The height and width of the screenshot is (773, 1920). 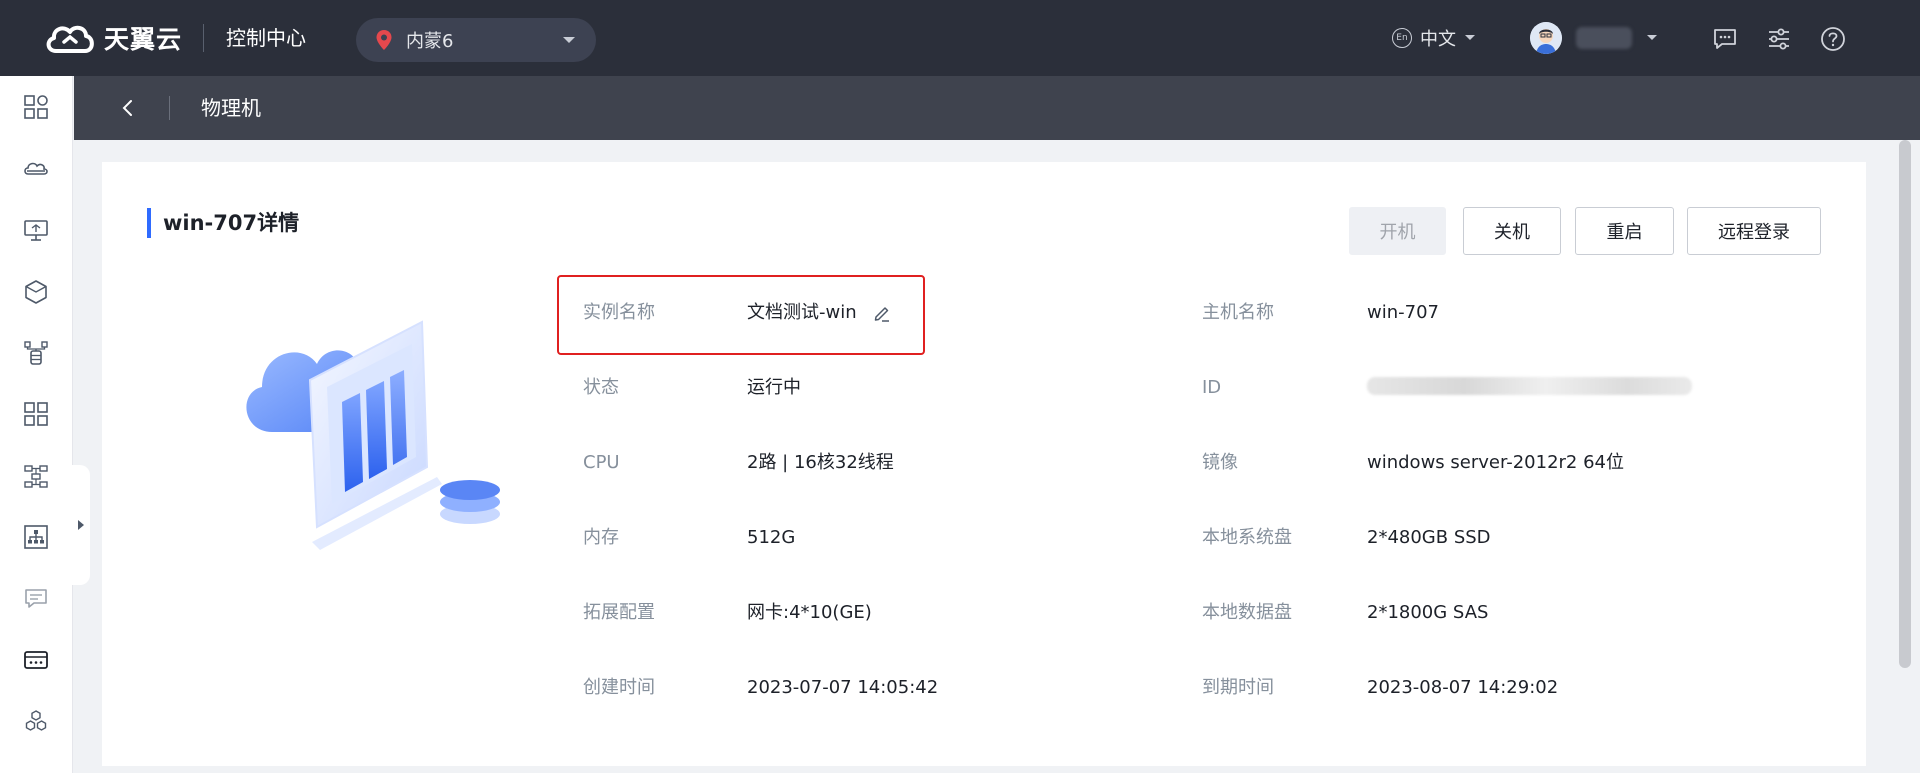 I want to click on avatar, so click(x=1546, y=38).